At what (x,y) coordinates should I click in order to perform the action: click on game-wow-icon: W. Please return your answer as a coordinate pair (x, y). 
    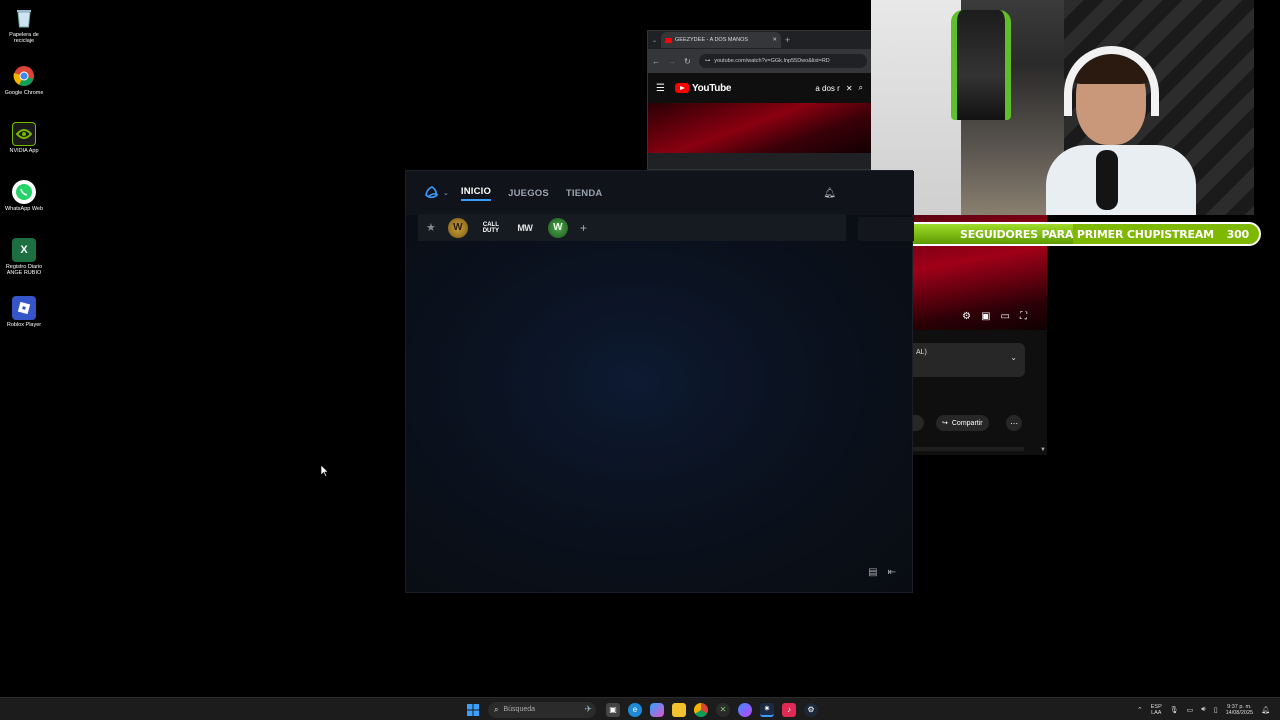
    Looking at the image, I should click on (457, 227).